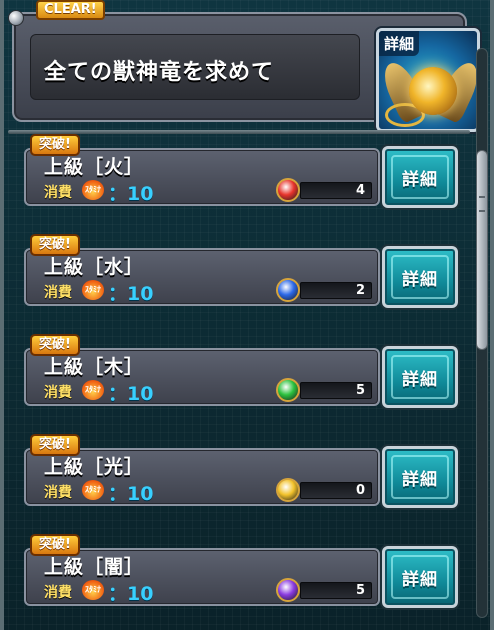 Image resolution: width=494 pixels, height=630 pixels. What do you see at coordinates (94, 567) in the screenshot?
I see `quest-row-title: 上級［闇］` at bounding box center [94, 567].